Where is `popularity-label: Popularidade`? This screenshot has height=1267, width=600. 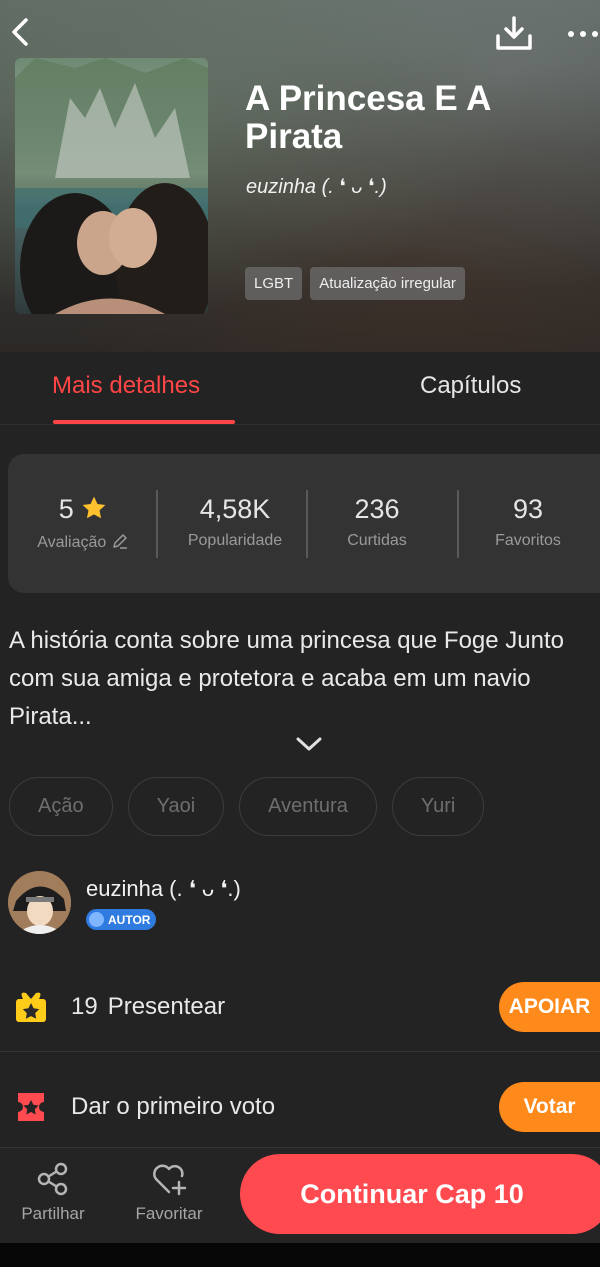
popularity-label: Popularidade is located at coordinates (235, 540).